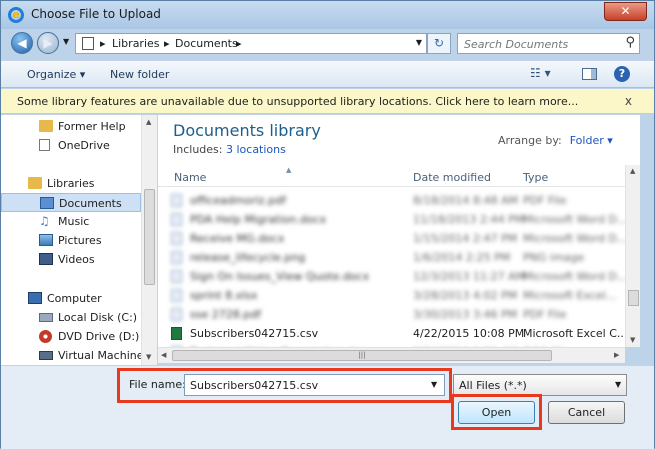 The width and height of the screenshot is (655, 449). What do you see at coordinates (71, 202) in the screenshot?
I see `sidebar-item-documents: Documents` at bounding box center [71, 202].